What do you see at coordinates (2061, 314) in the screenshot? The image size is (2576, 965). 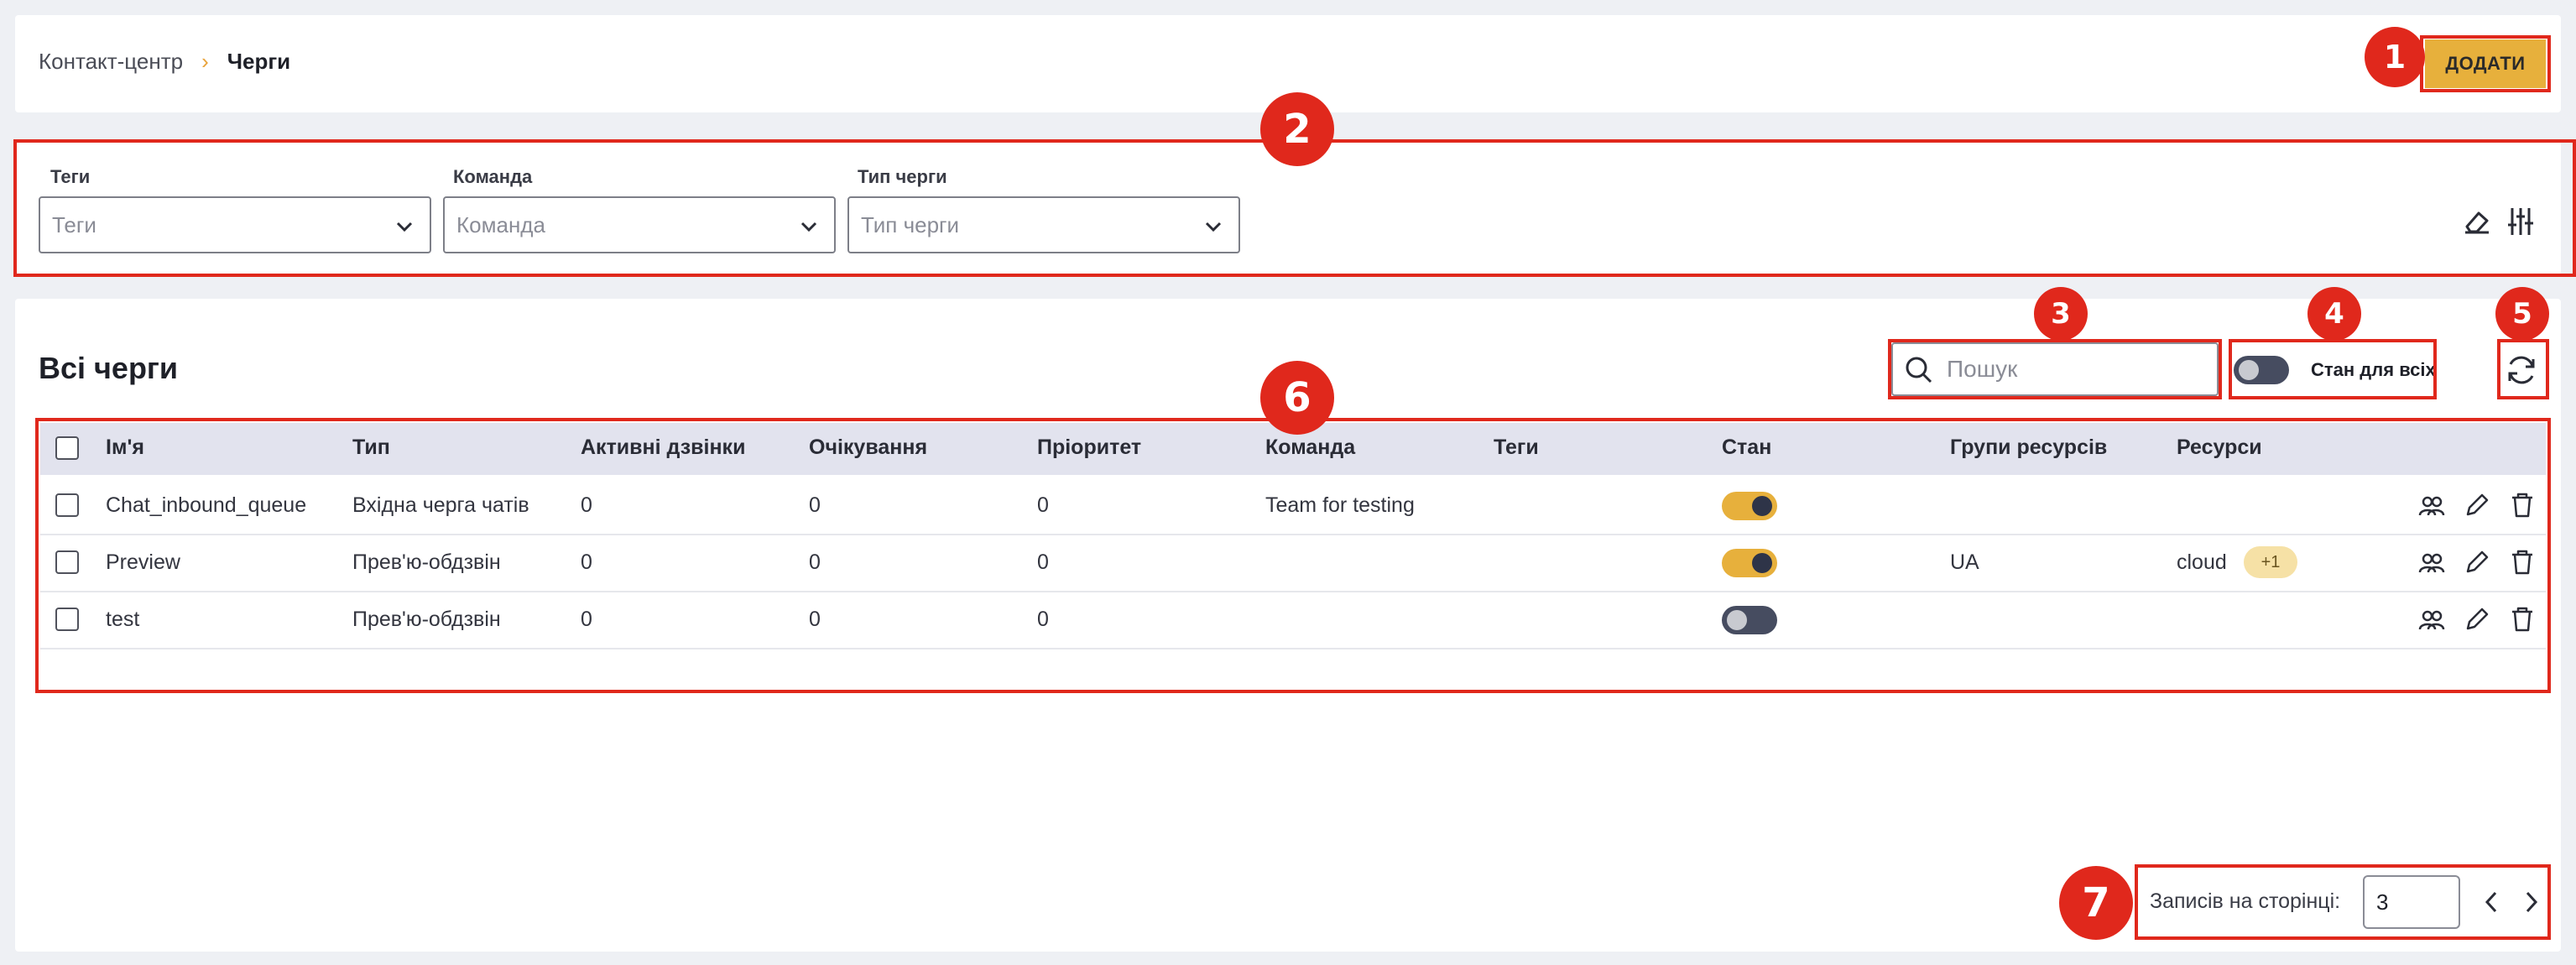 I see `annotation-marker-3: 3` at bounding box center [2061, 314].